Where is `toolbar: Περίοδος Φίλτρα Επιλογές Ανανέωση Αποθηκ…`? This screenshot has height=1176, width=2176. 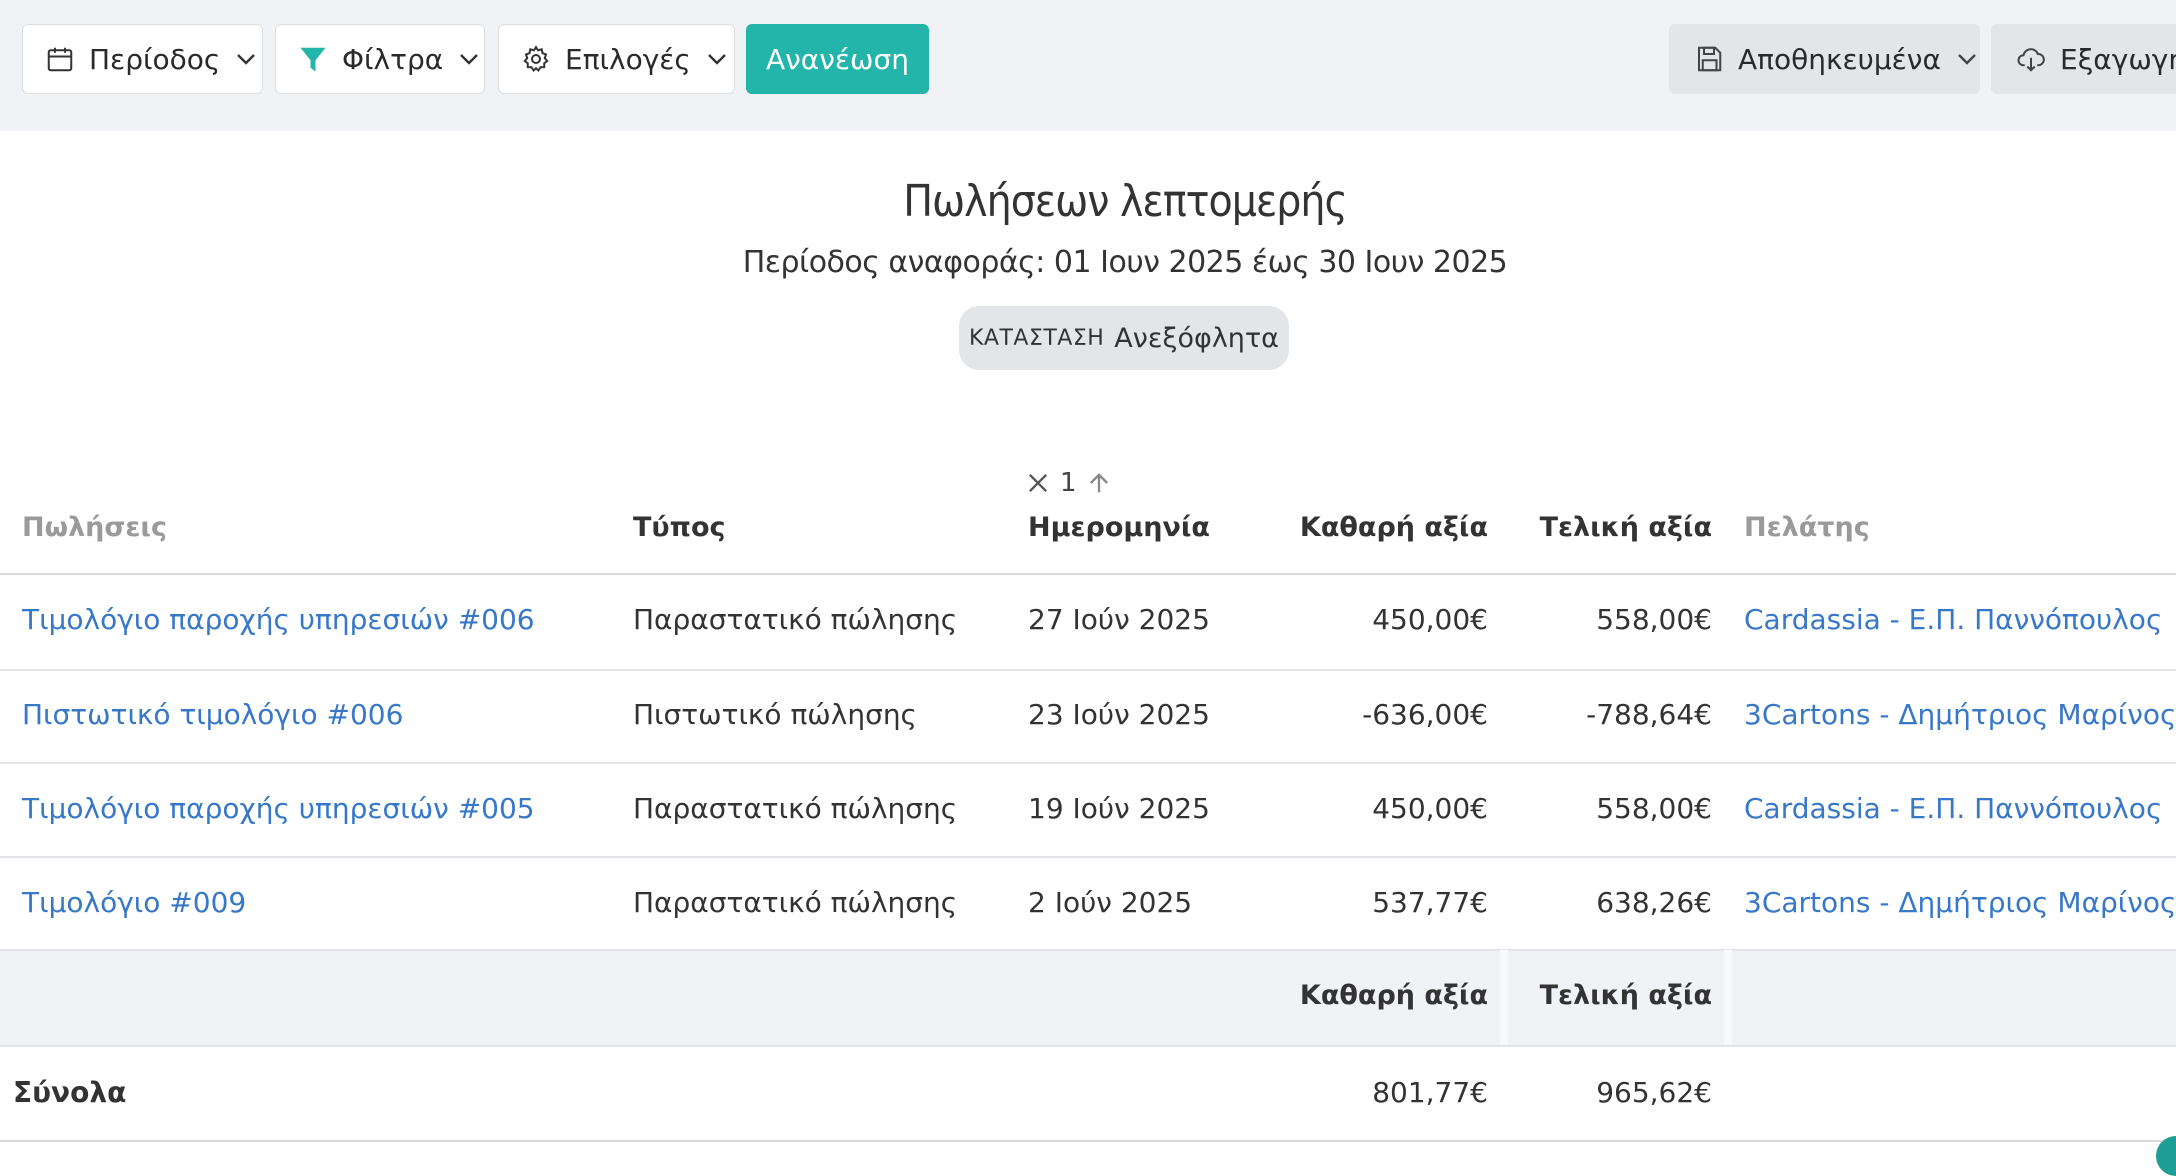 toolbar: Περίοδος Φίλτρα Επιλογές Ανανέωση Αποθηκ… is located at coordinates (1088, 65).